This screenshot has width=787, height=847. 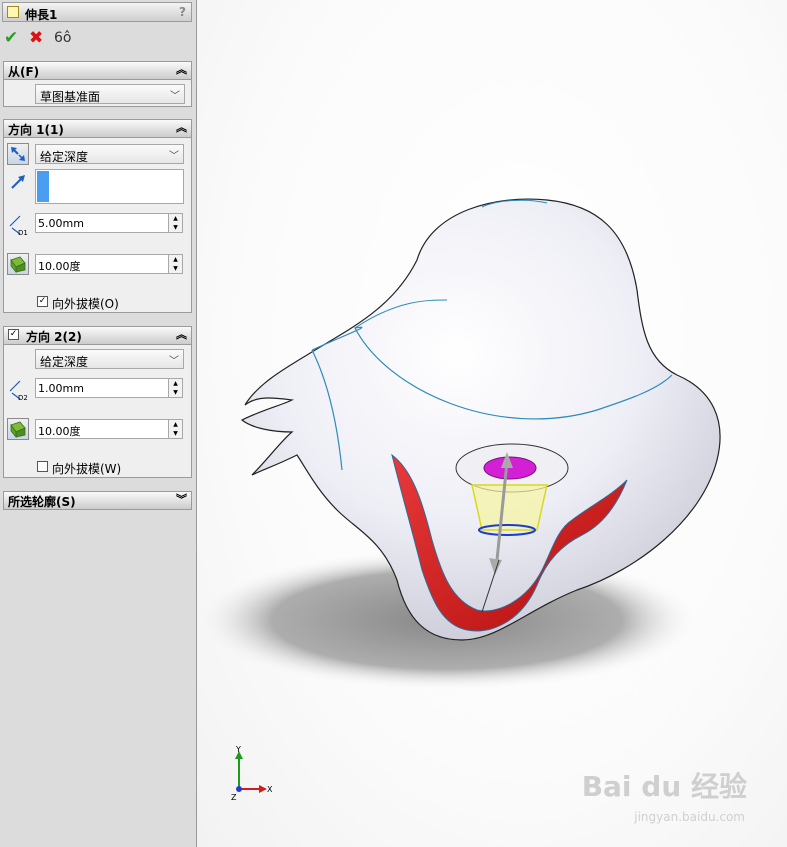 What do you see at coordinates (61, 388) in the screenshot?
I see `direction2-depth-value: 1.00mm` at bounding box center [61, 388].